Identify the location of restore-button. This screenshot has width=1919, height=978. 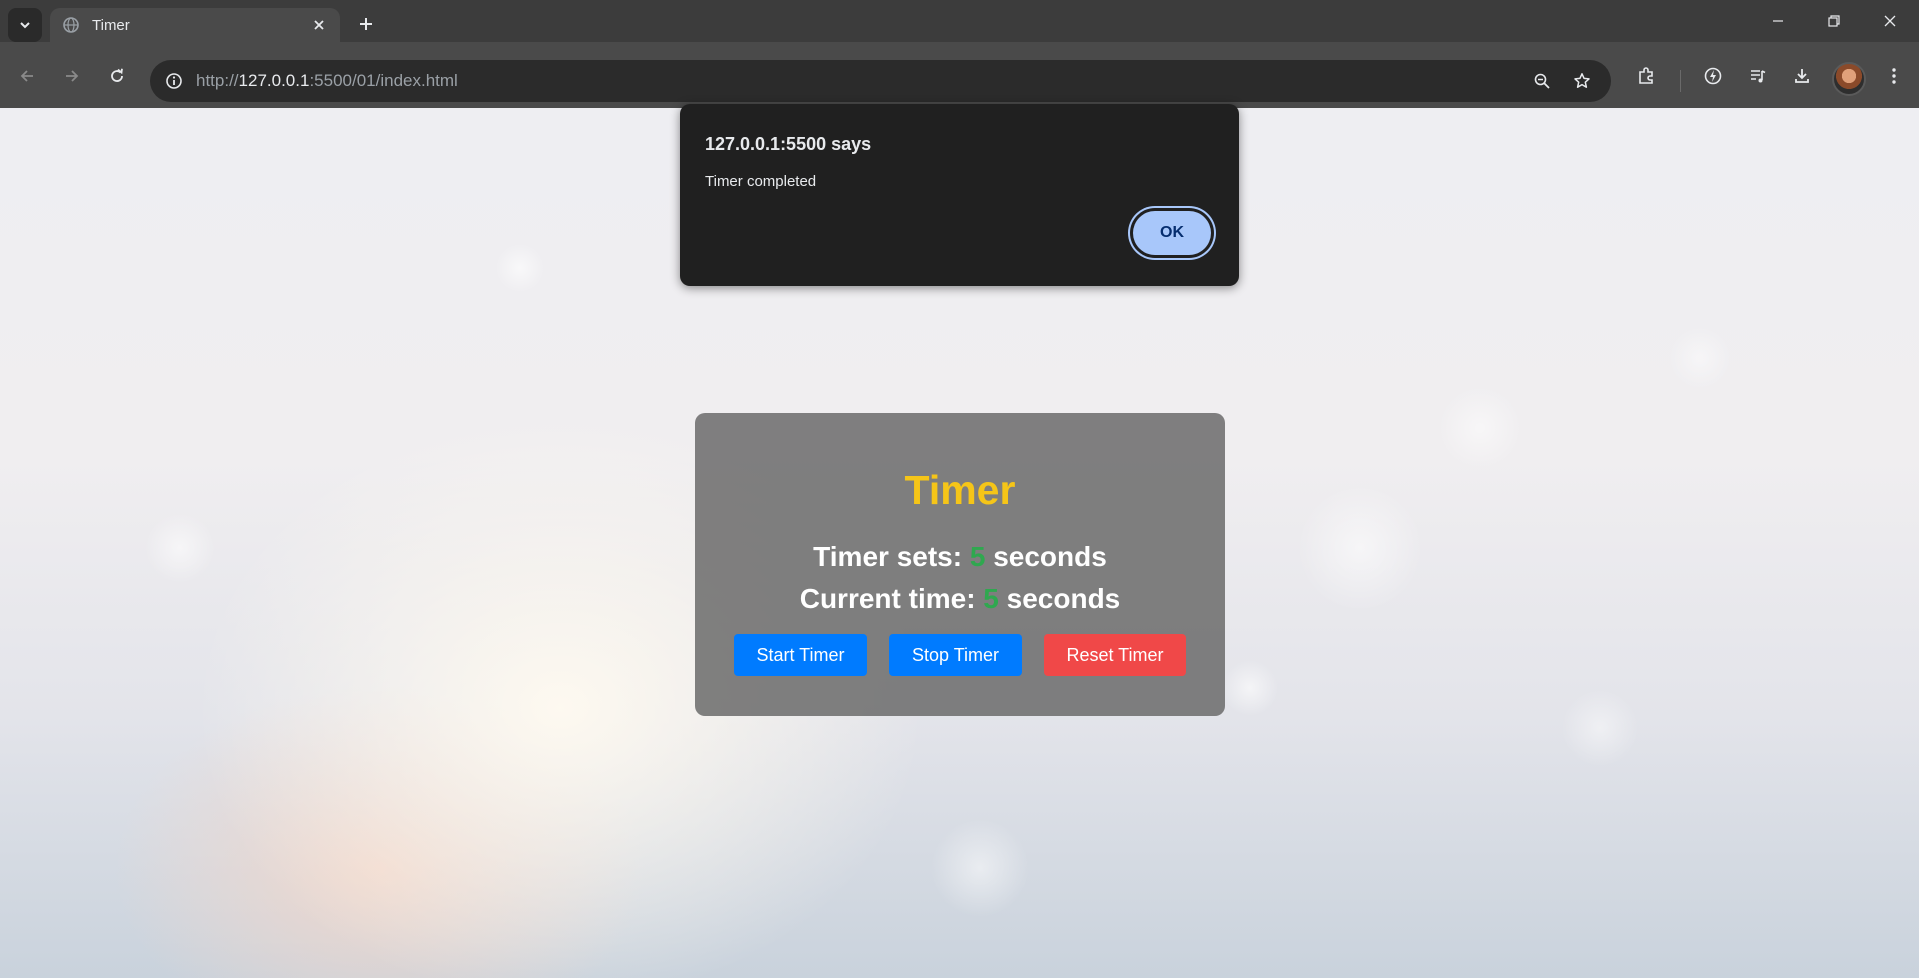
(1834, 21).